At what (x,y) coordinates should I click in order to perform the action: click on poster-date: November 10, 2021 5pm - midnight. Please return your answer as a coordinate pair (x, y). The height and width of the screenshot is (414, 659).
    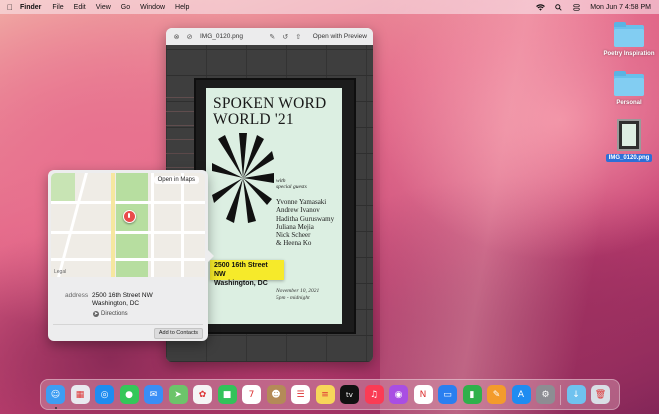
    Looking at the image, I should click on (297, 295).